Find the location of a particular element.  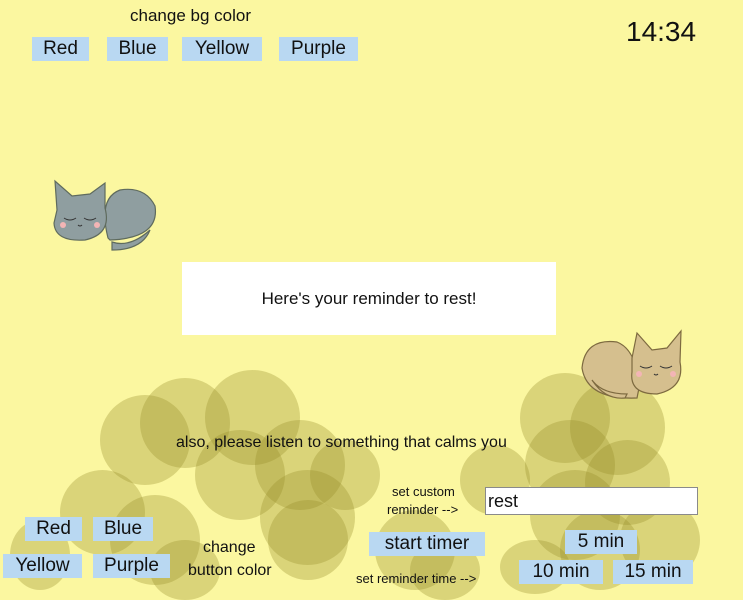

btn-red-button: Red is located at coordinates (53, 529).